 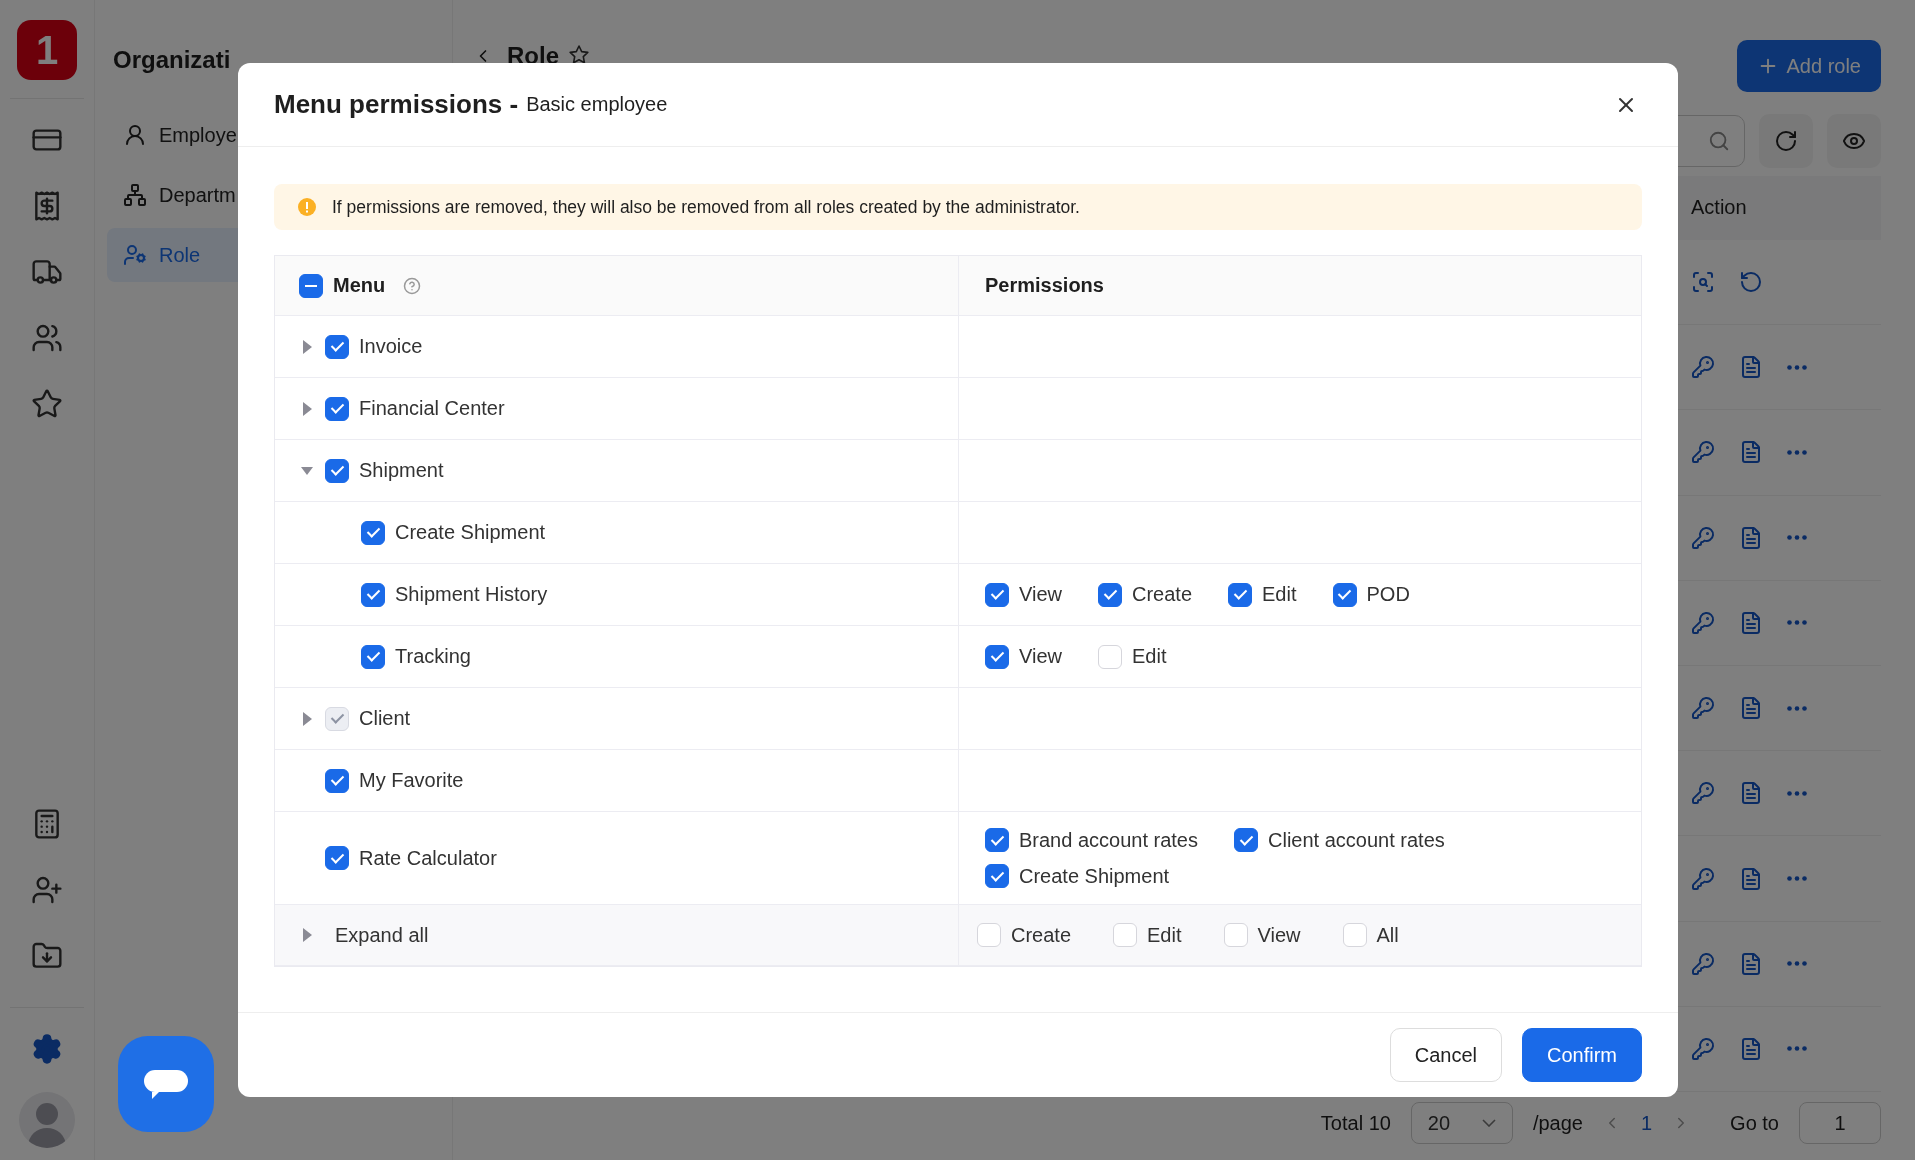 I want to click on column-header: Action, so click(x=1719, y=208).